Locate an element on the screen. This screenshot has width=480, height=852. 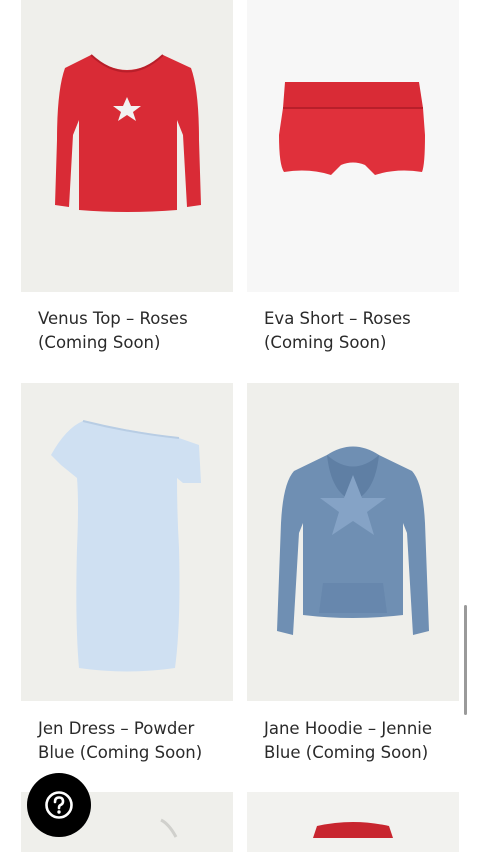
red-shorts-image is located at coordinates (352, 128).